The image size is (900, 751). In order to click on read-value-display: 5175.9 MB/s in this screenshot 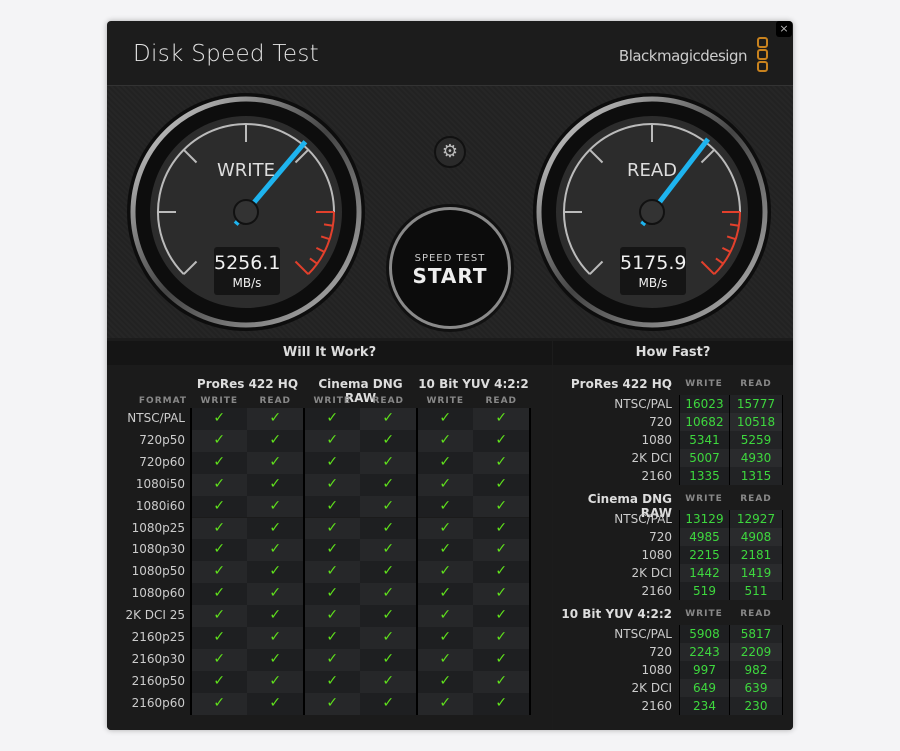, I will do `click(653, 271)`.